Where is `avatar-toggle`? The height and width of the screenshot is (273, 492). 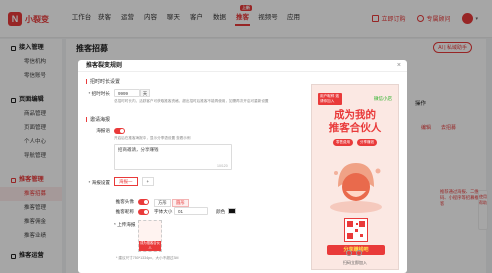
avatar-toggle is located at coordinates (143, 202).